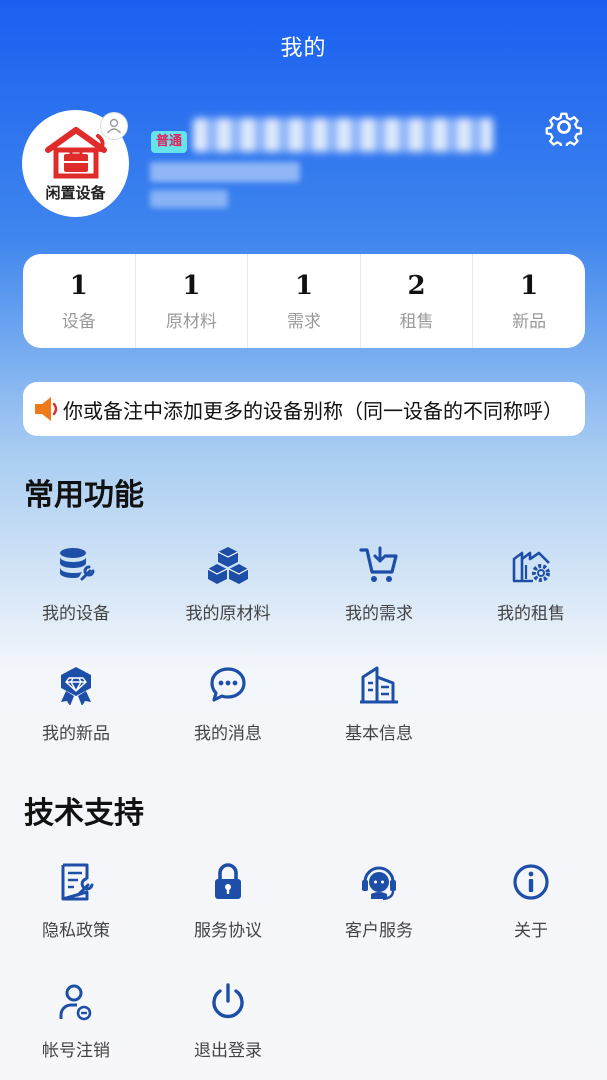 The height and width of the screenshot is (1080, 607). What do you see at coordinates (228, 931) in the screenshot?
I see `menu-label: 服务协议` at bounding box center [228, 931].